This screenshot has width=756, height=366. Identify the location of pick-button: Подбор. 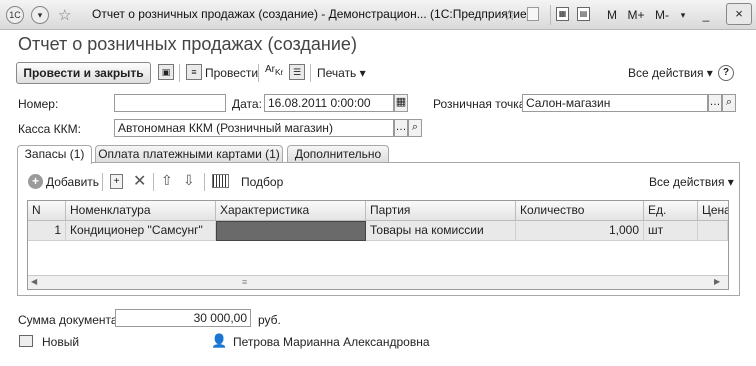
(262, 182).